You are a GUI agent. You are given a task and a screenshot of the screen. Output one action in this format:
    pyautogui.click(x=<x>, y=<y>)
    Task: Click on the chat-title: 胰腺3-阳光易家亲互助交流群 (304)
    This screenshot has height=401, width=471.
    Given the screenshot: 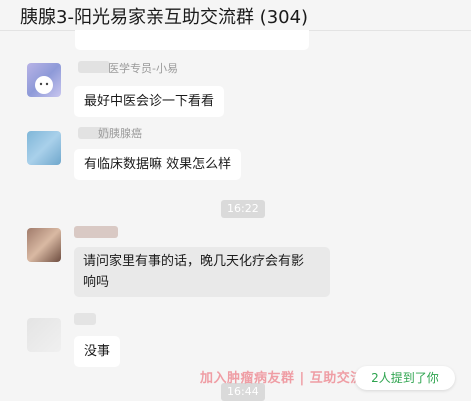 What is the action you would take?
    pyautogui.click(x=164, y=17)
    